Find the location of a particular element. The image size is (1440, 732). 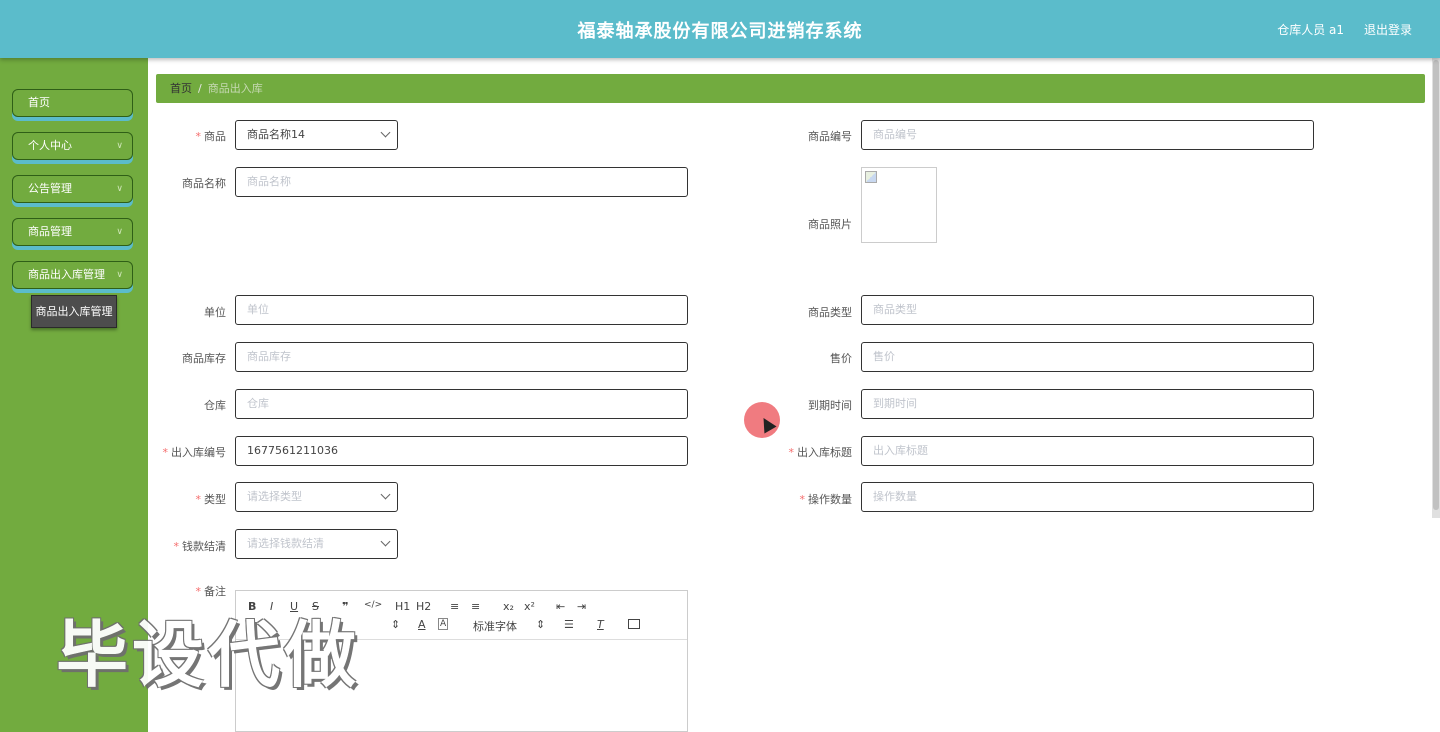

product-no-label: 商品编号 is located at coordinates (830, 136).